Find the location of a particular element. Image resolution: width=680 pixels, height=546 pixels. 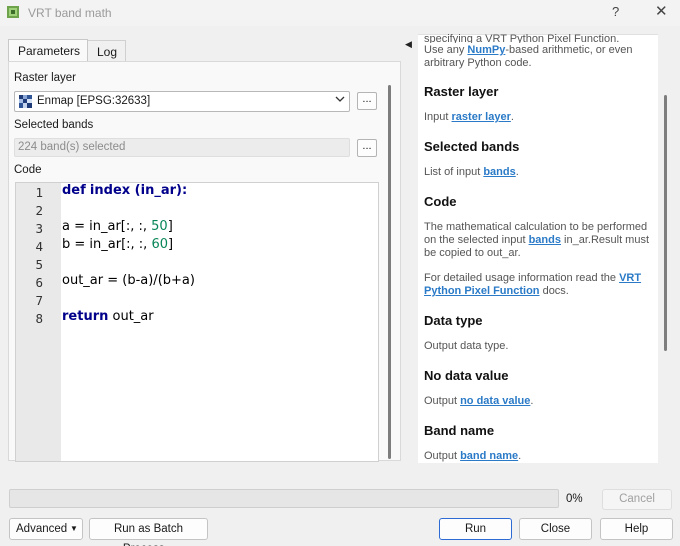

help-heading: Code is located at coordinates (440, 201).